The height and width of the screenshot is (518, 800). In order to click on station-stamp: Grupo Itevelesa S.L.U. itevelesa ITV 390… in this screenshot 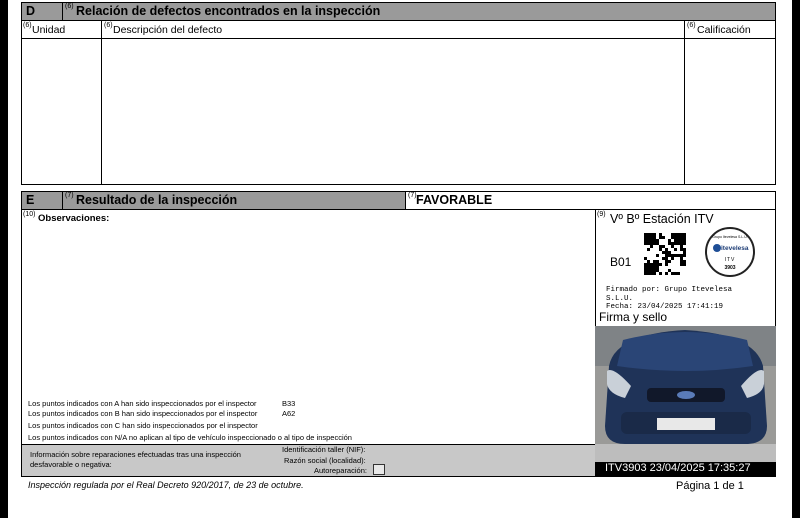, I will do `click(730, 252)`.